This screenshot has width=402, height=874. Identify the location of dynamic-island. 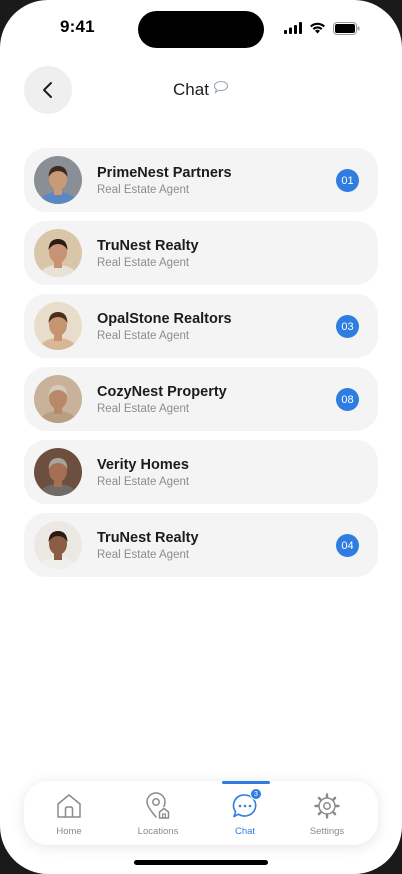
(201, 29).